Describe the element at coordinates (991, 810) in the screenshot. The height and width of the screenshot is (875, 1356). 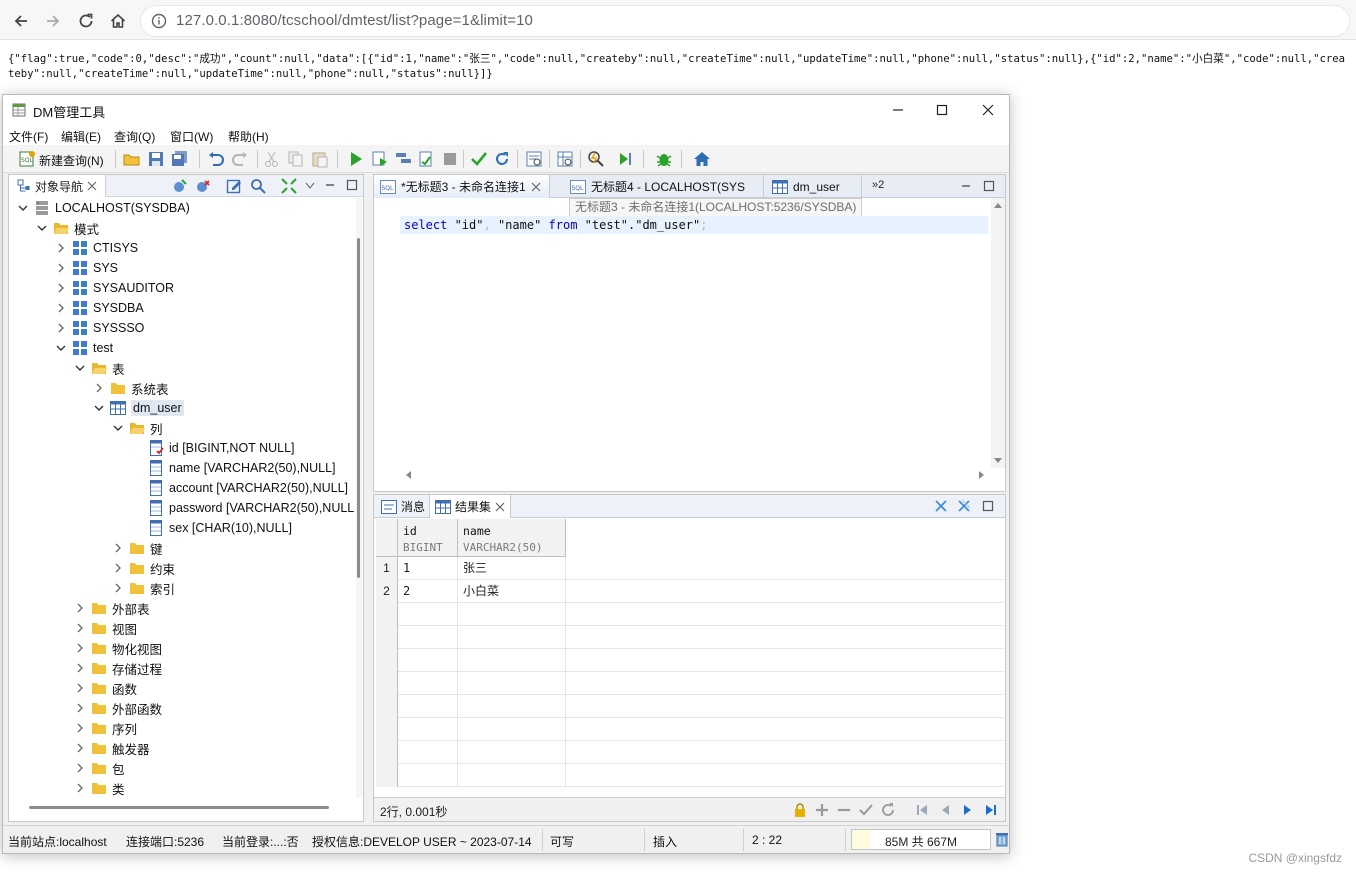
I see `last-page-icon` at that location.